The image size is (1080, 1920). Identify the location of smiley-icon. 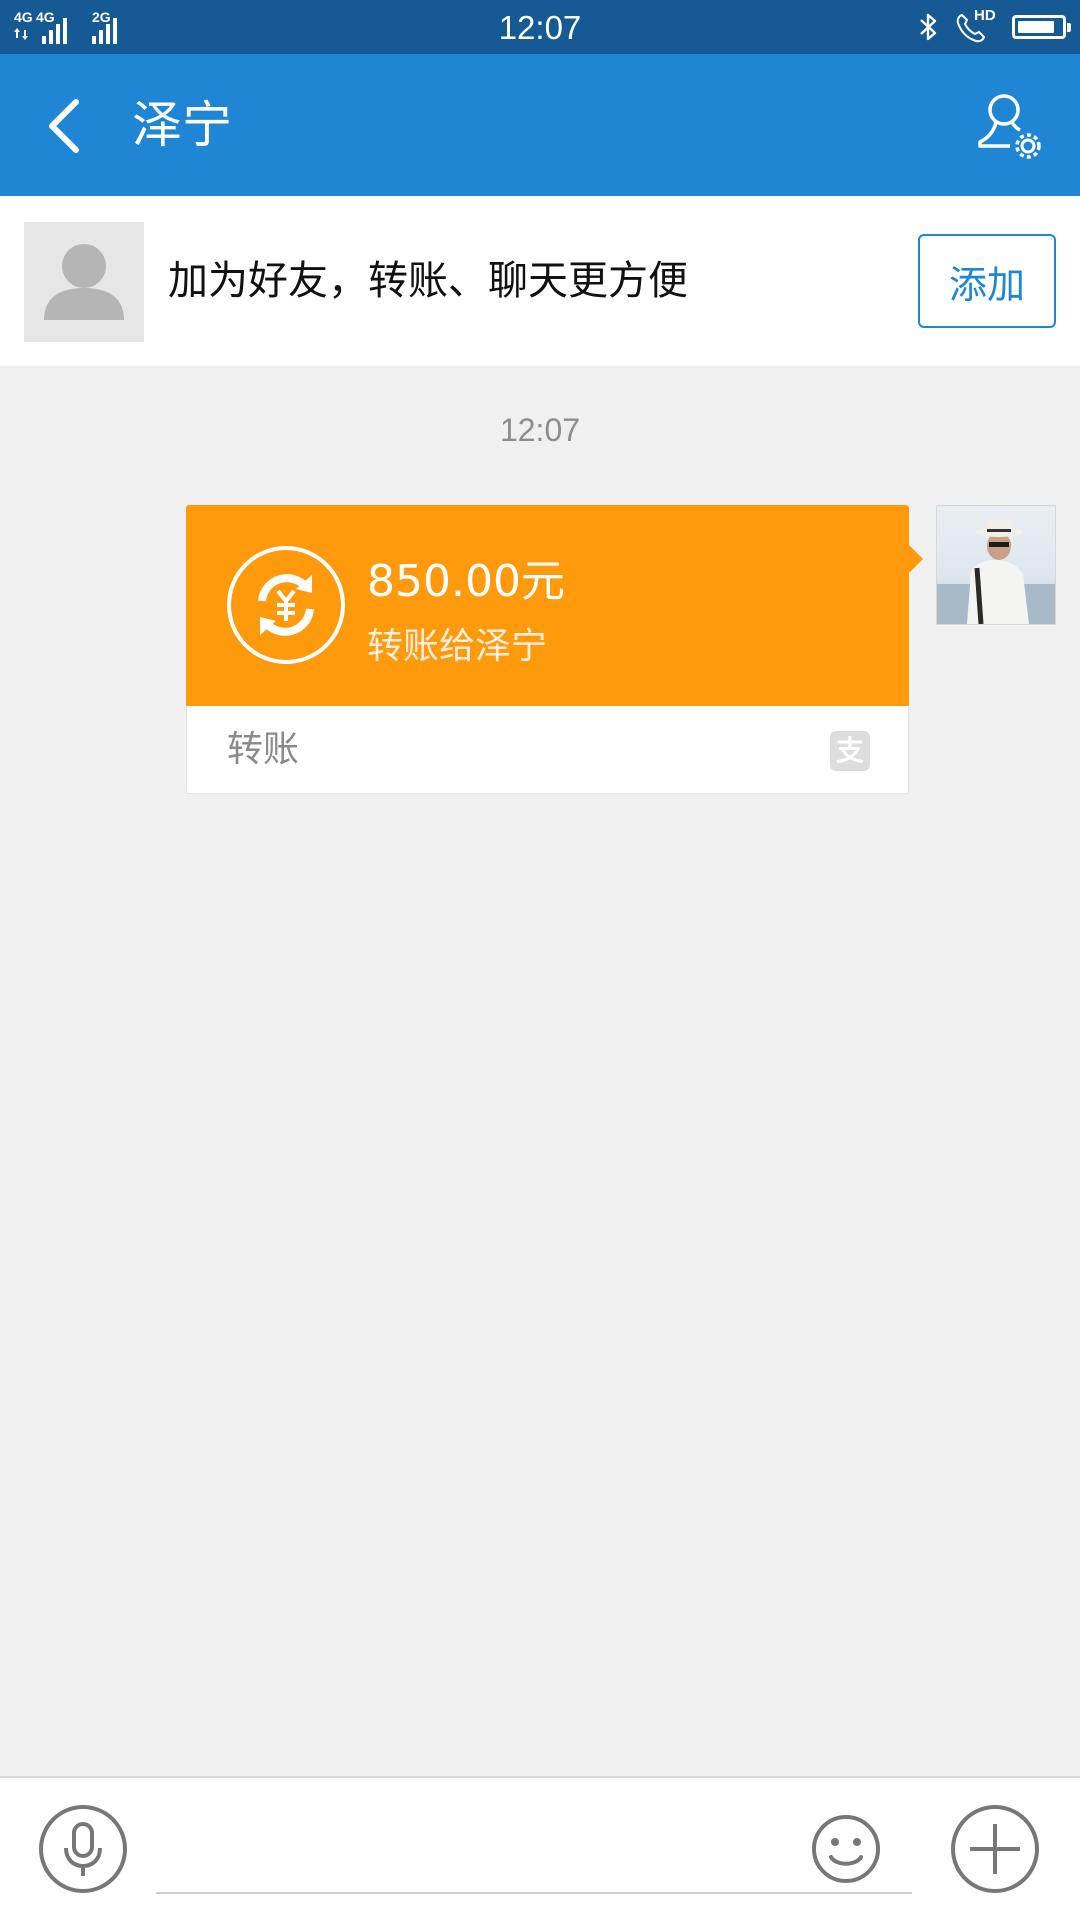
(846, 1849).